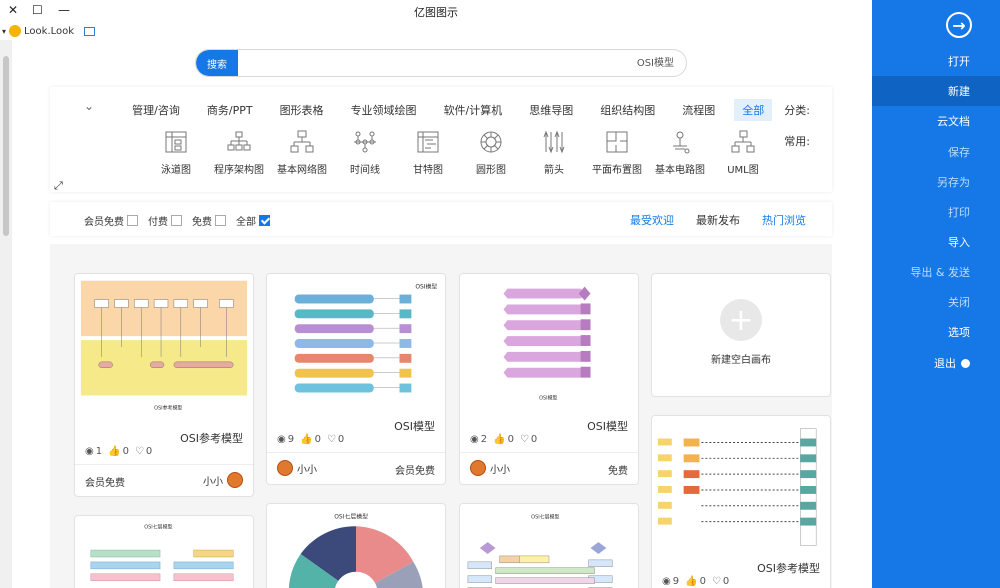  I want to click on nav-cloud-docs: 云文档, so click(936, 121).